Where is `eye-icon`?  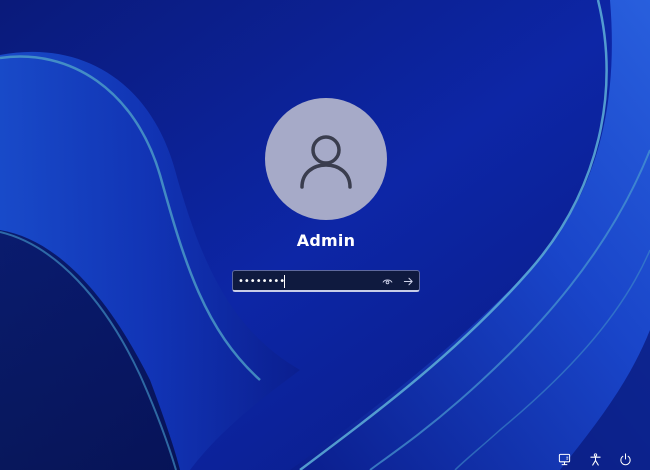 eye-icon is located at coordinates (387, 281).